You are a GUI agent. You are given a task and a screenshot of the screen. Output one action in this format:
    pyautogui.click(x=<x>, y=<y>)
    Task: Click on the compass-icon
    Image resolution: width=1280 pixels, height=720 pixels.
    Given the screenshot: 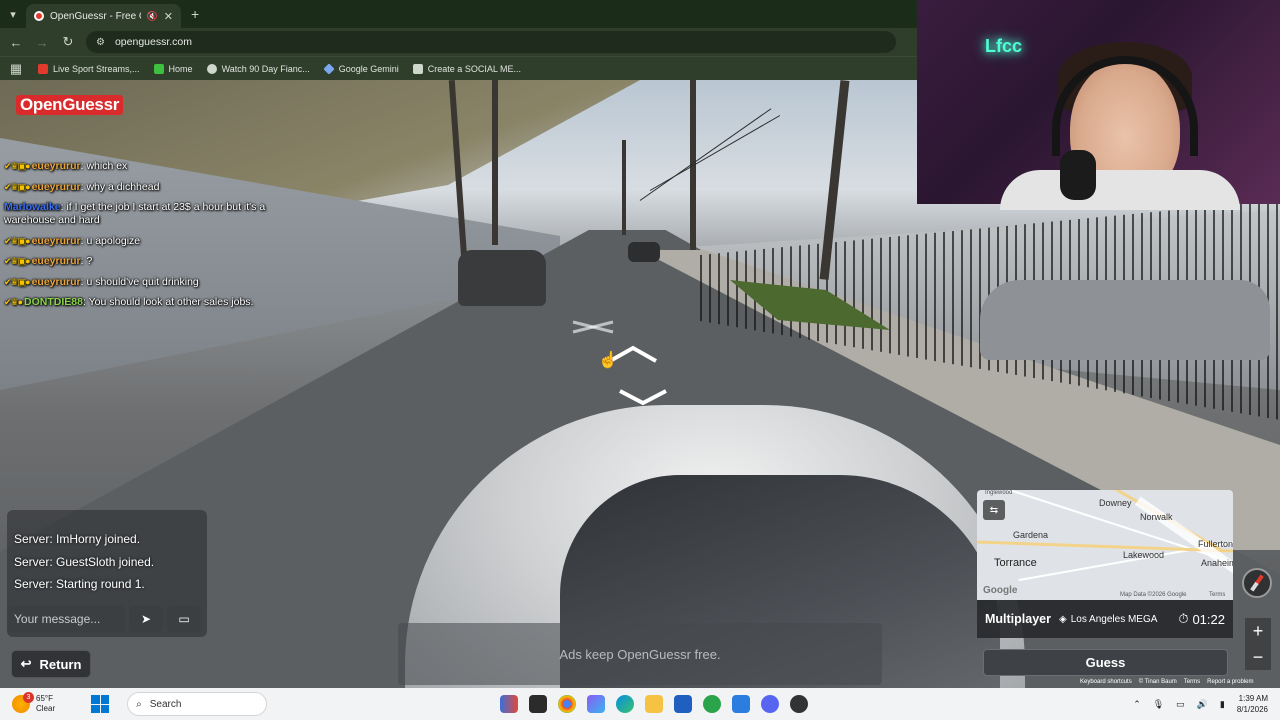 What is the action you would take?
    pyautogui.click(x=1257, y=583)
    